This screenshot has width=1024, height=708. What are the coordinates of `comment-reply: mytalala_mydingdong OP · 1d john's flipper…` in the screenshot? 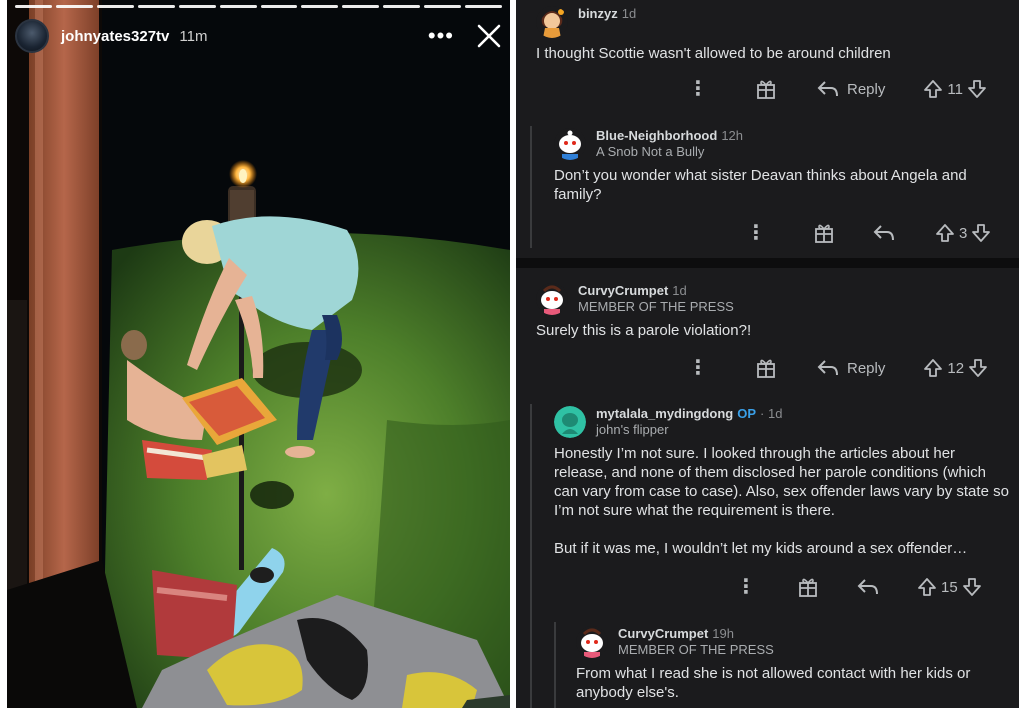 It's located at (781, 482).